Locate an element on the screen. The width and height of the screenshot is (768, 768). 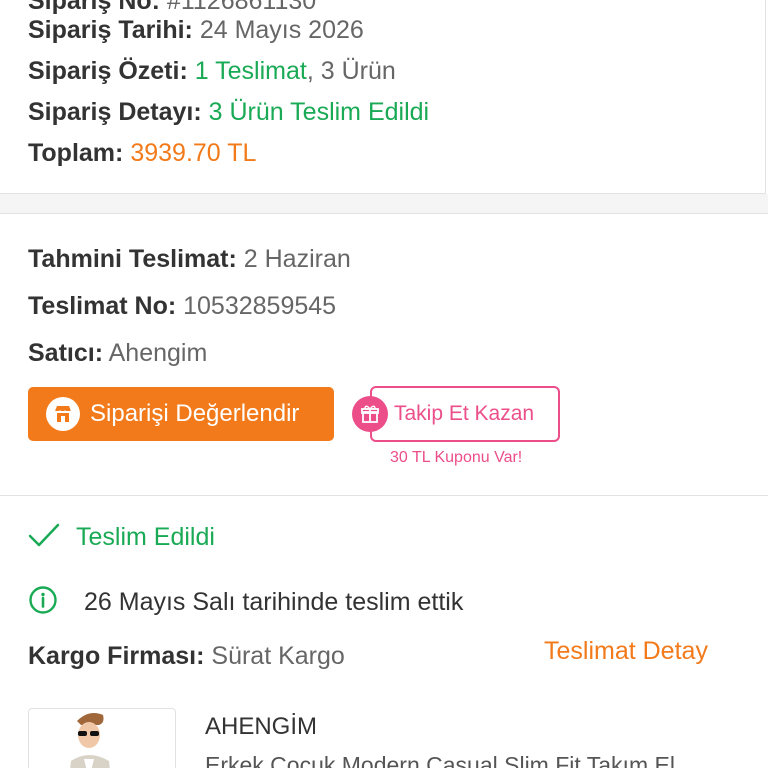
store-icon is located at coordinates (63, 414).